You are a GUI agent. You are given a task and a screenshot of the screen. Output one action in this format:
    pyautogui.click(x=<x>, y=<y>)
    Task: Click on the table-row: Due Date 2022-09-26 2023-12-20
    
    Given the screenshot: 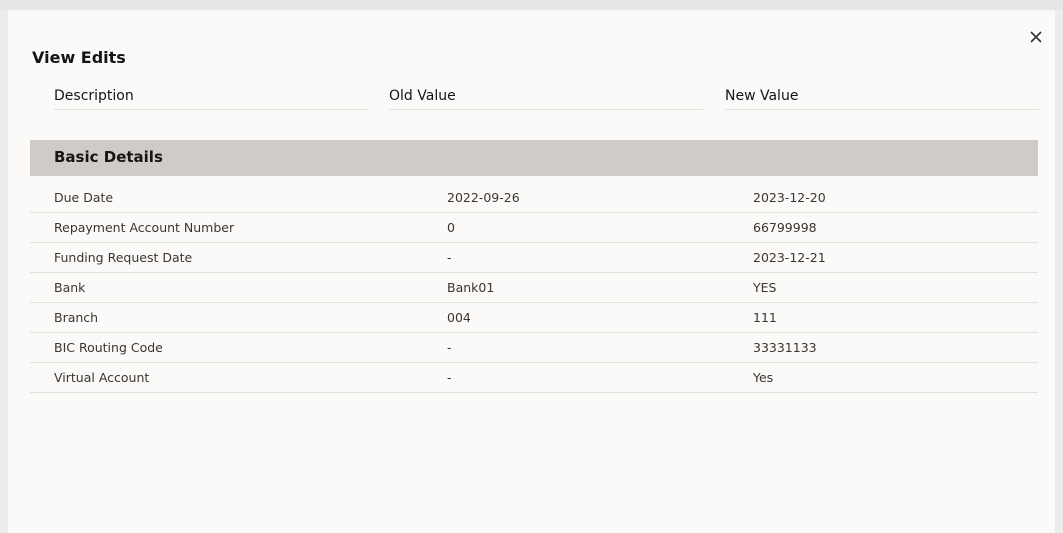 What is the action you would take?
    pyautogui.click(x=534, y=198)
    